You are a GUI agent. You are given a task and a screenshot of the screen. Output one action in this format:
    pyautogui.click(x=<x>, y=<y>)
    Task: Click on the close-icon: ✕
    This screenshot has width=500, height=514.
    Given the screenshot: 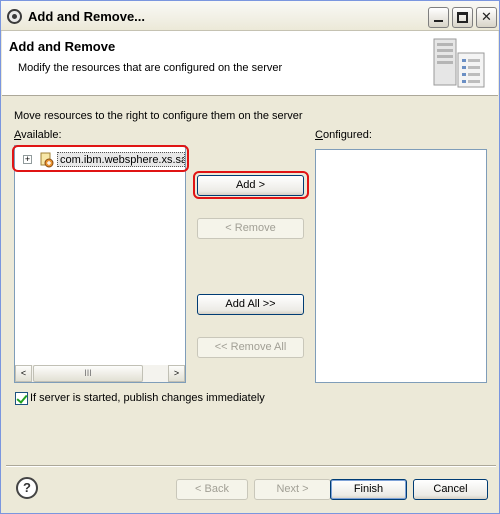 What is the action you would take?
    pyautogui.click(x=486, y=16)
    